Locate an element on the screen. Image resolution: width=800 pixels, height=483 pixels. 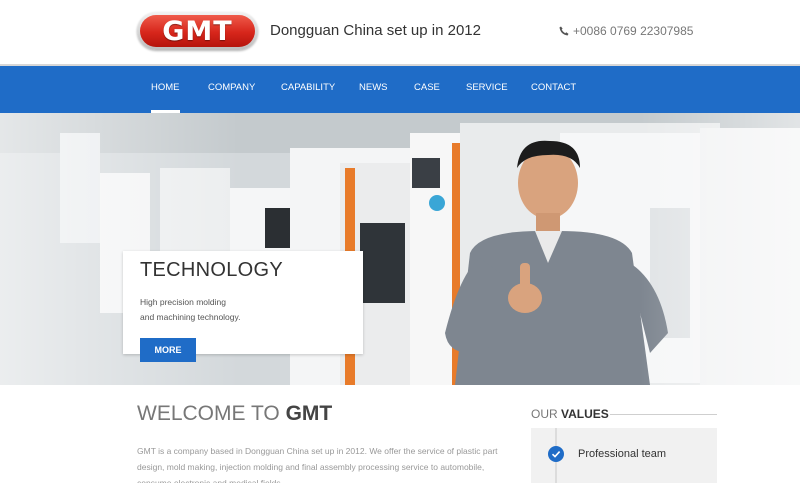
phone-contact: +0086 0769 22307985 is located at coordinates (626, 31).